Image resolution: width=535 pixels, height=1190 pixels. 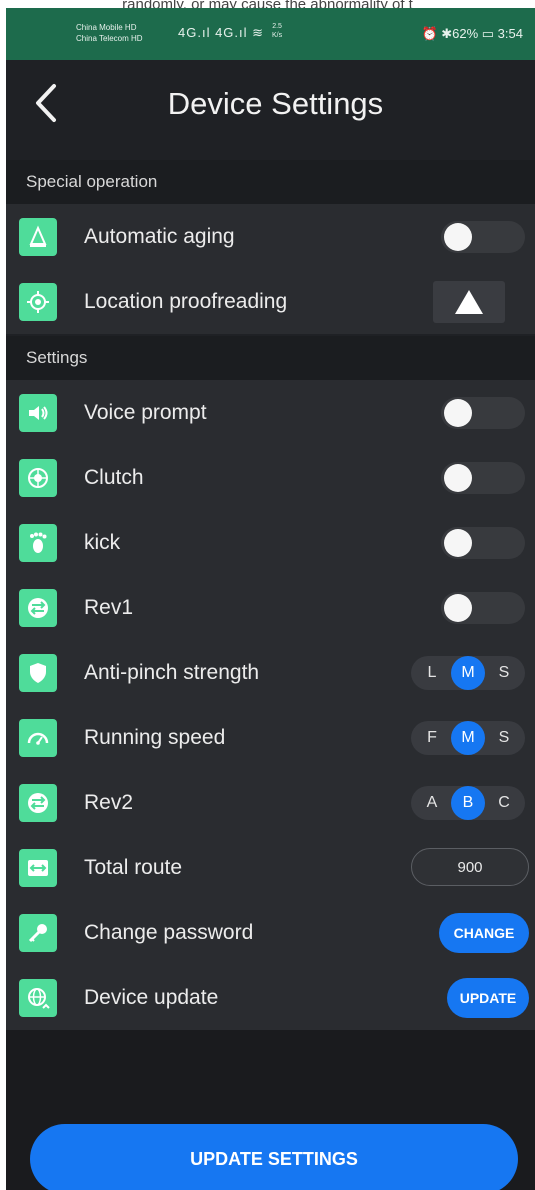 What do you see at coordinates (133, 867) in the screenshot?
I see `label-total-route: Total route` at bounding box center [133, 867].